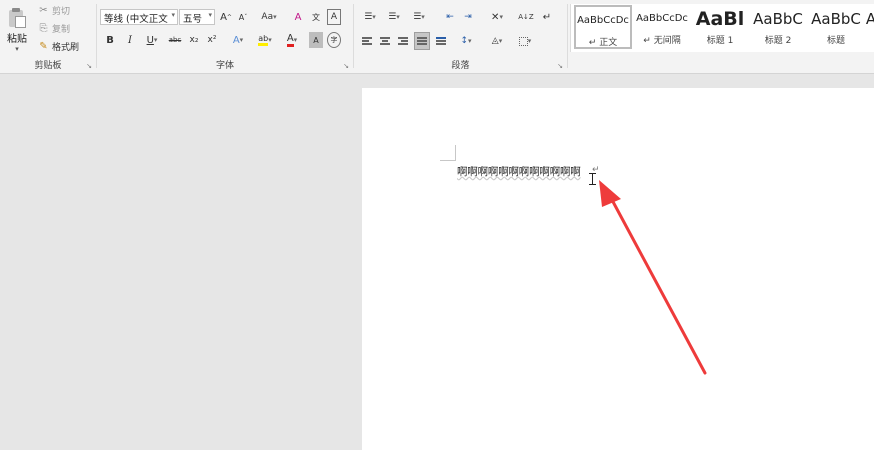 The width and height of the screenshot is (874, 450). What do you see at coordinates (567, 36) in the screenshot?
I see `group-divider` at bounding box center [567, 36].